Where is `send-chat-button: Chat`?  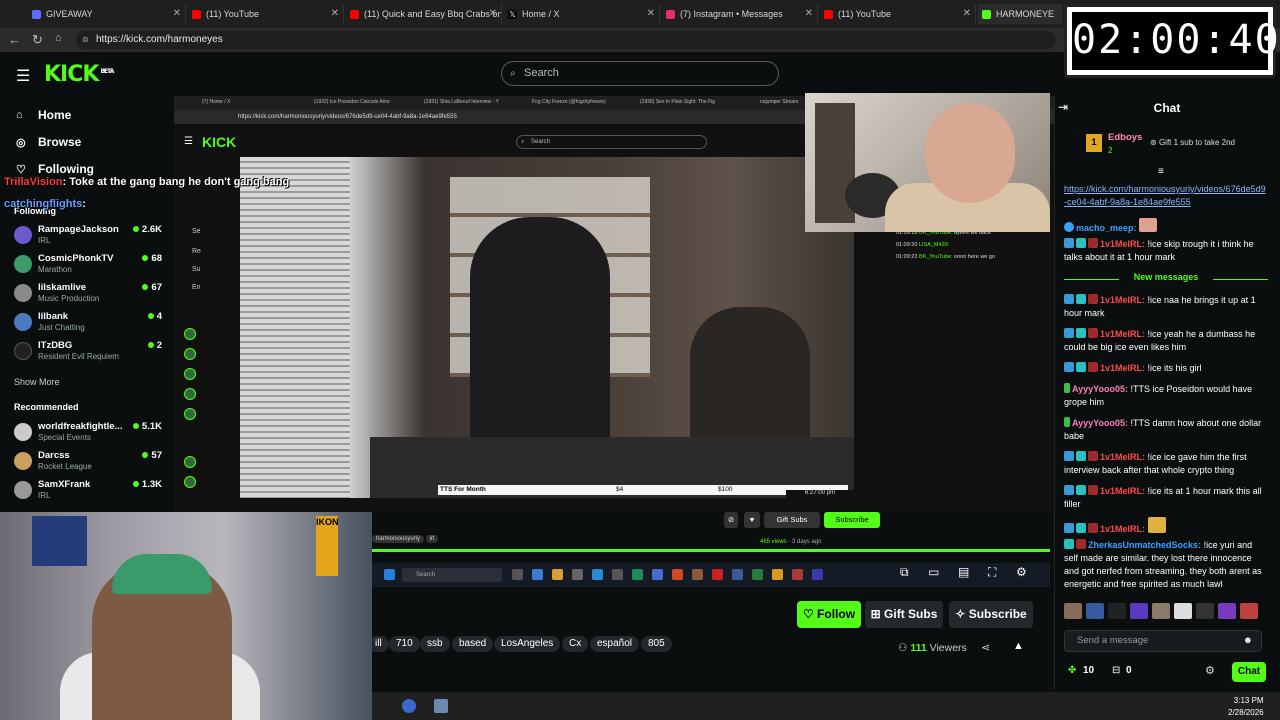 send-chat-button: Chat is located at coordinates (1249, 672).